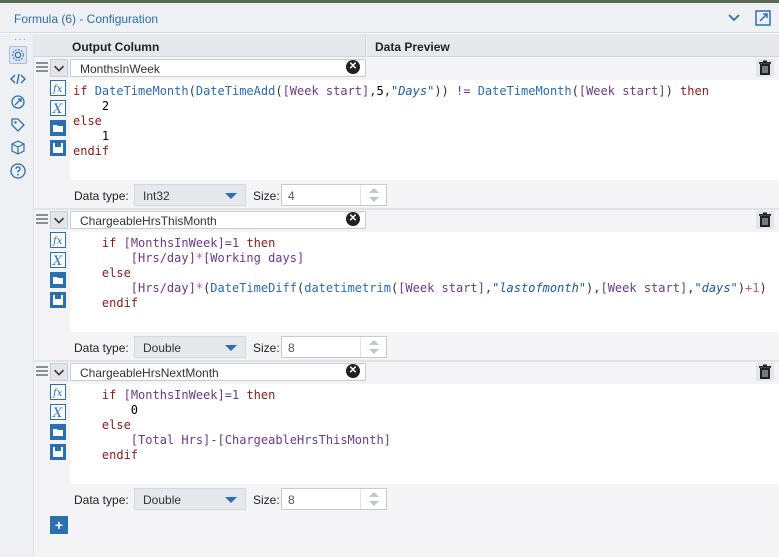 The image size is (779, 557). What do you see at coordinates (573, 45) in the screenshot?
I see `data-preview-header: Data Preview` at bounding box center [573, 45].